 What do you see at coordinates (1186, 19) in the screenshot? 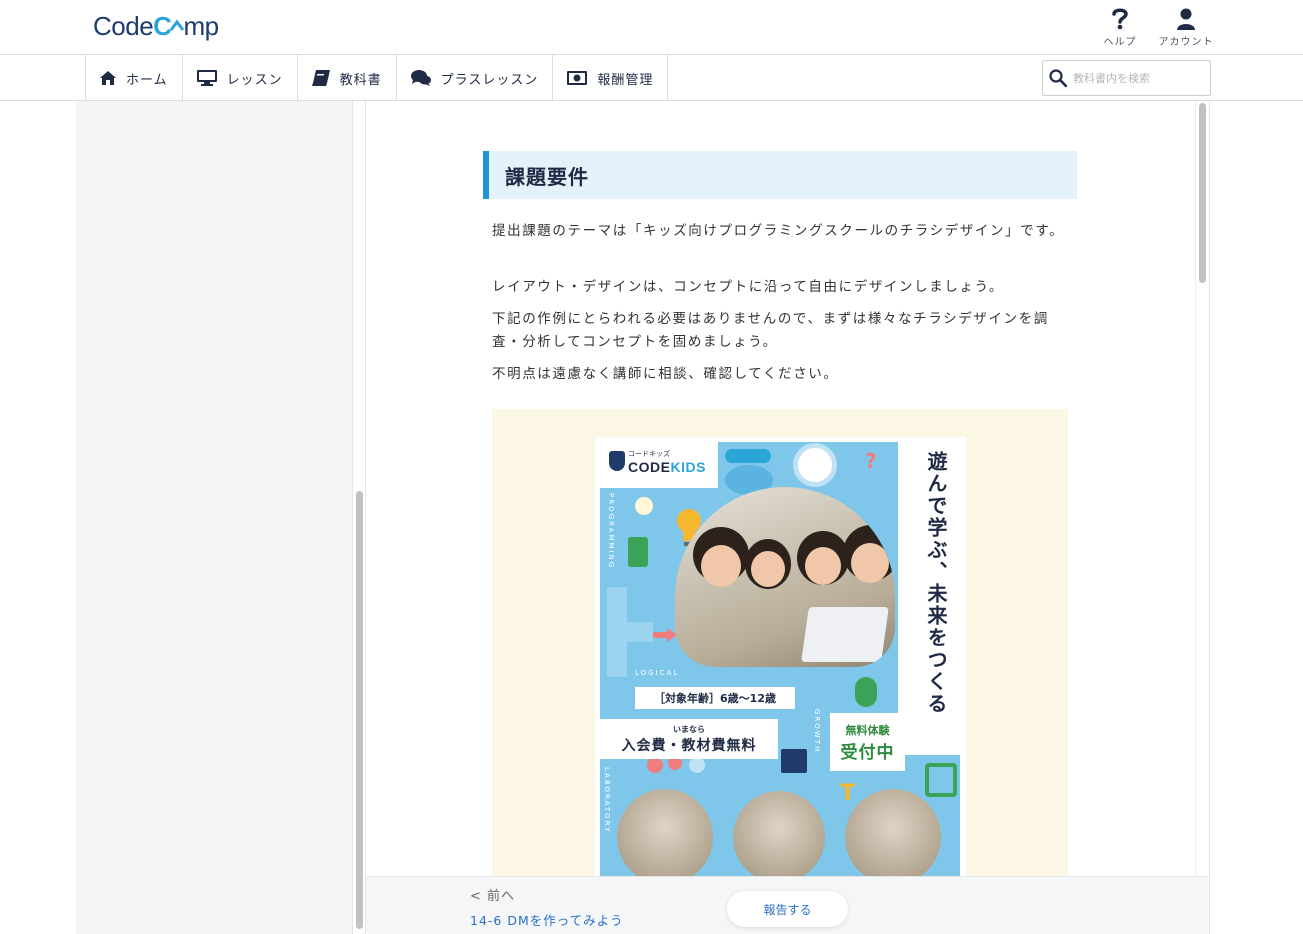
I see `user-icon` at bounding box center [1186, 19].